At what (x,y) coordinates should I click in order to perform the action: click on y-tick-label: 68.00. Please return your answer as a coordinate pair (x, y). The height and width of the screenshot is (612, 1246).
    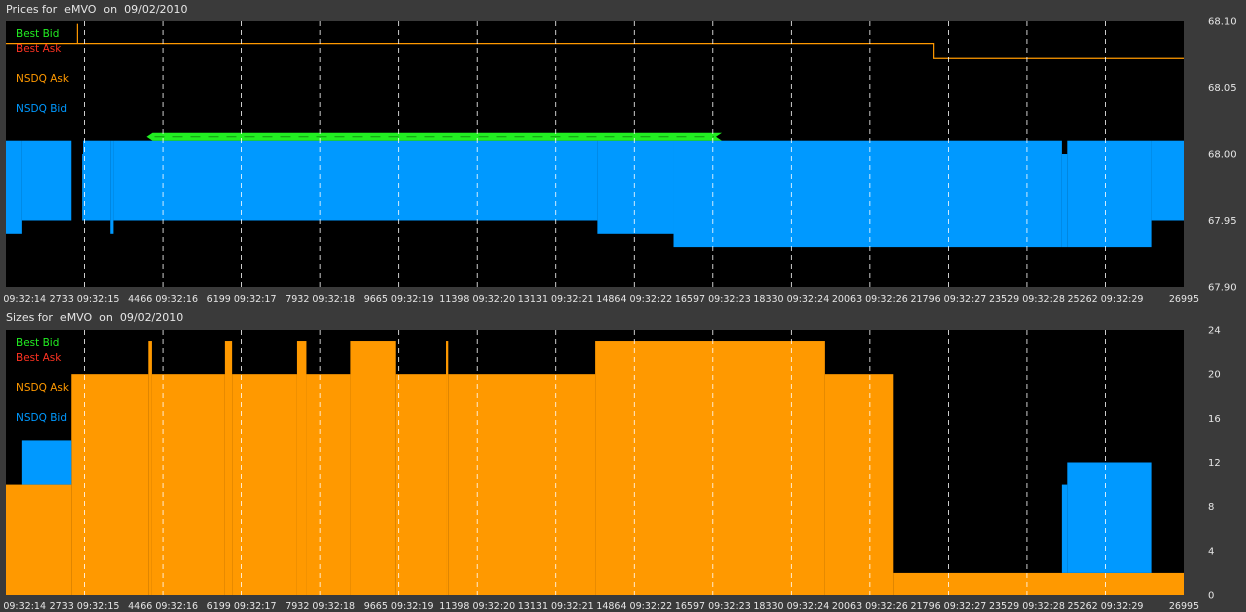
    Looking at the image, I should click on (1222, 155).